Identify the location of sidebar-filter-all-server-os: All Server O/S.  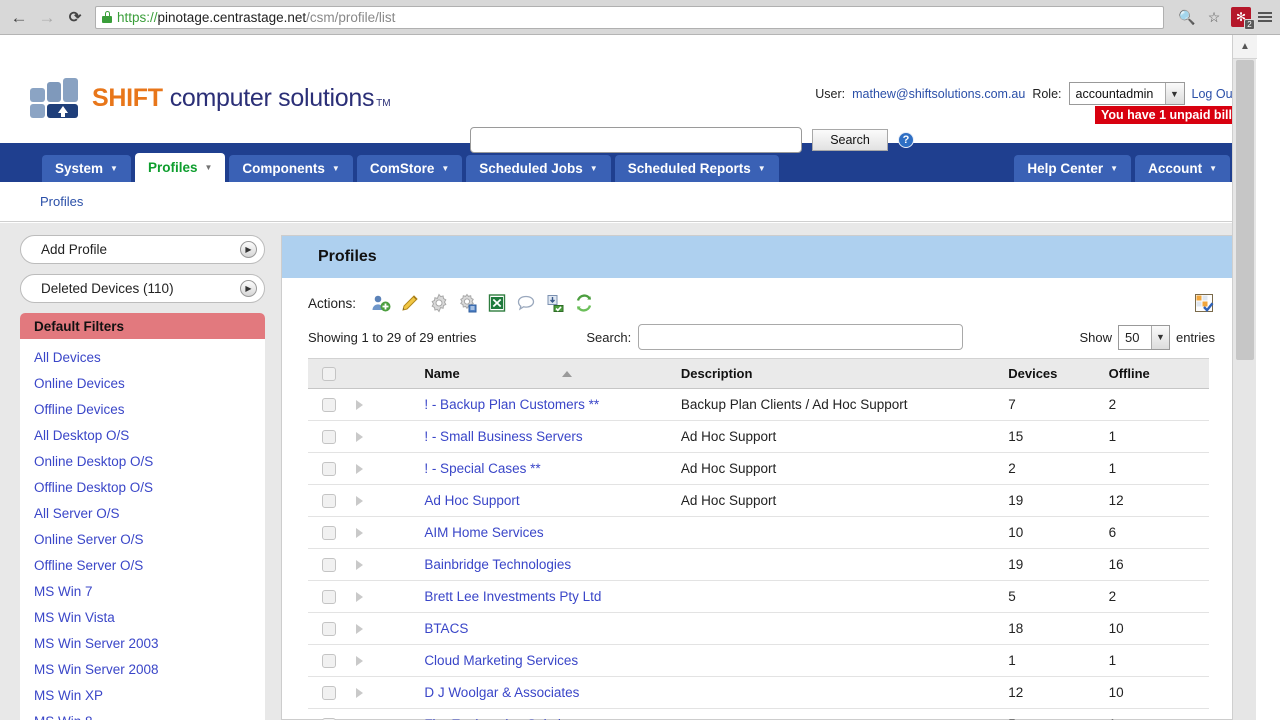
(149, 514).